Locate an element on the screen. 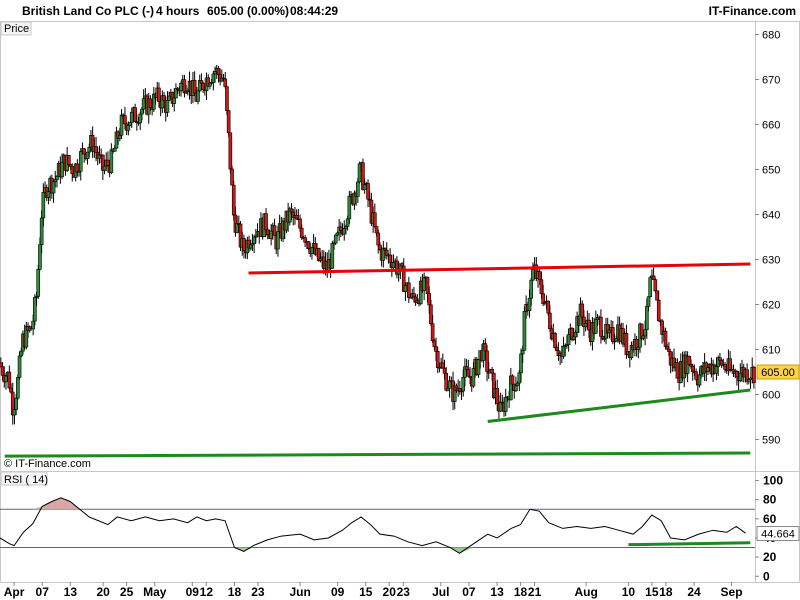 This screenshot has width=800, height=600. price-y-tick-label: 680 is located at coordinates (771, 36).